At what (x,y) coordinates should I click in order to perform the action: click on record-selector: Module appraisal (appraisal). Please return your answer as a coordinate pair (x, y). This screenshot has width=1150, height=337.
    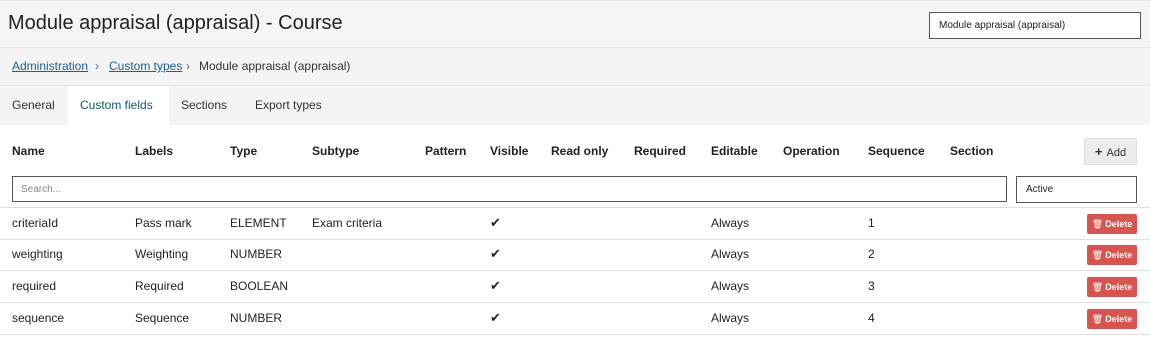
    Looking at the image, I should click on (1035, 25).